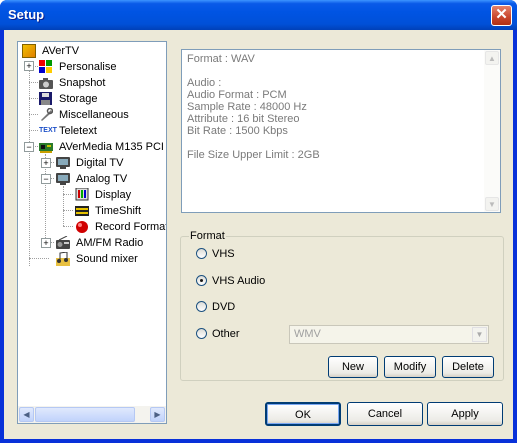 The width and height of the screenshot is (517, 443). I want to click on disk-icon, so click(46, 99).